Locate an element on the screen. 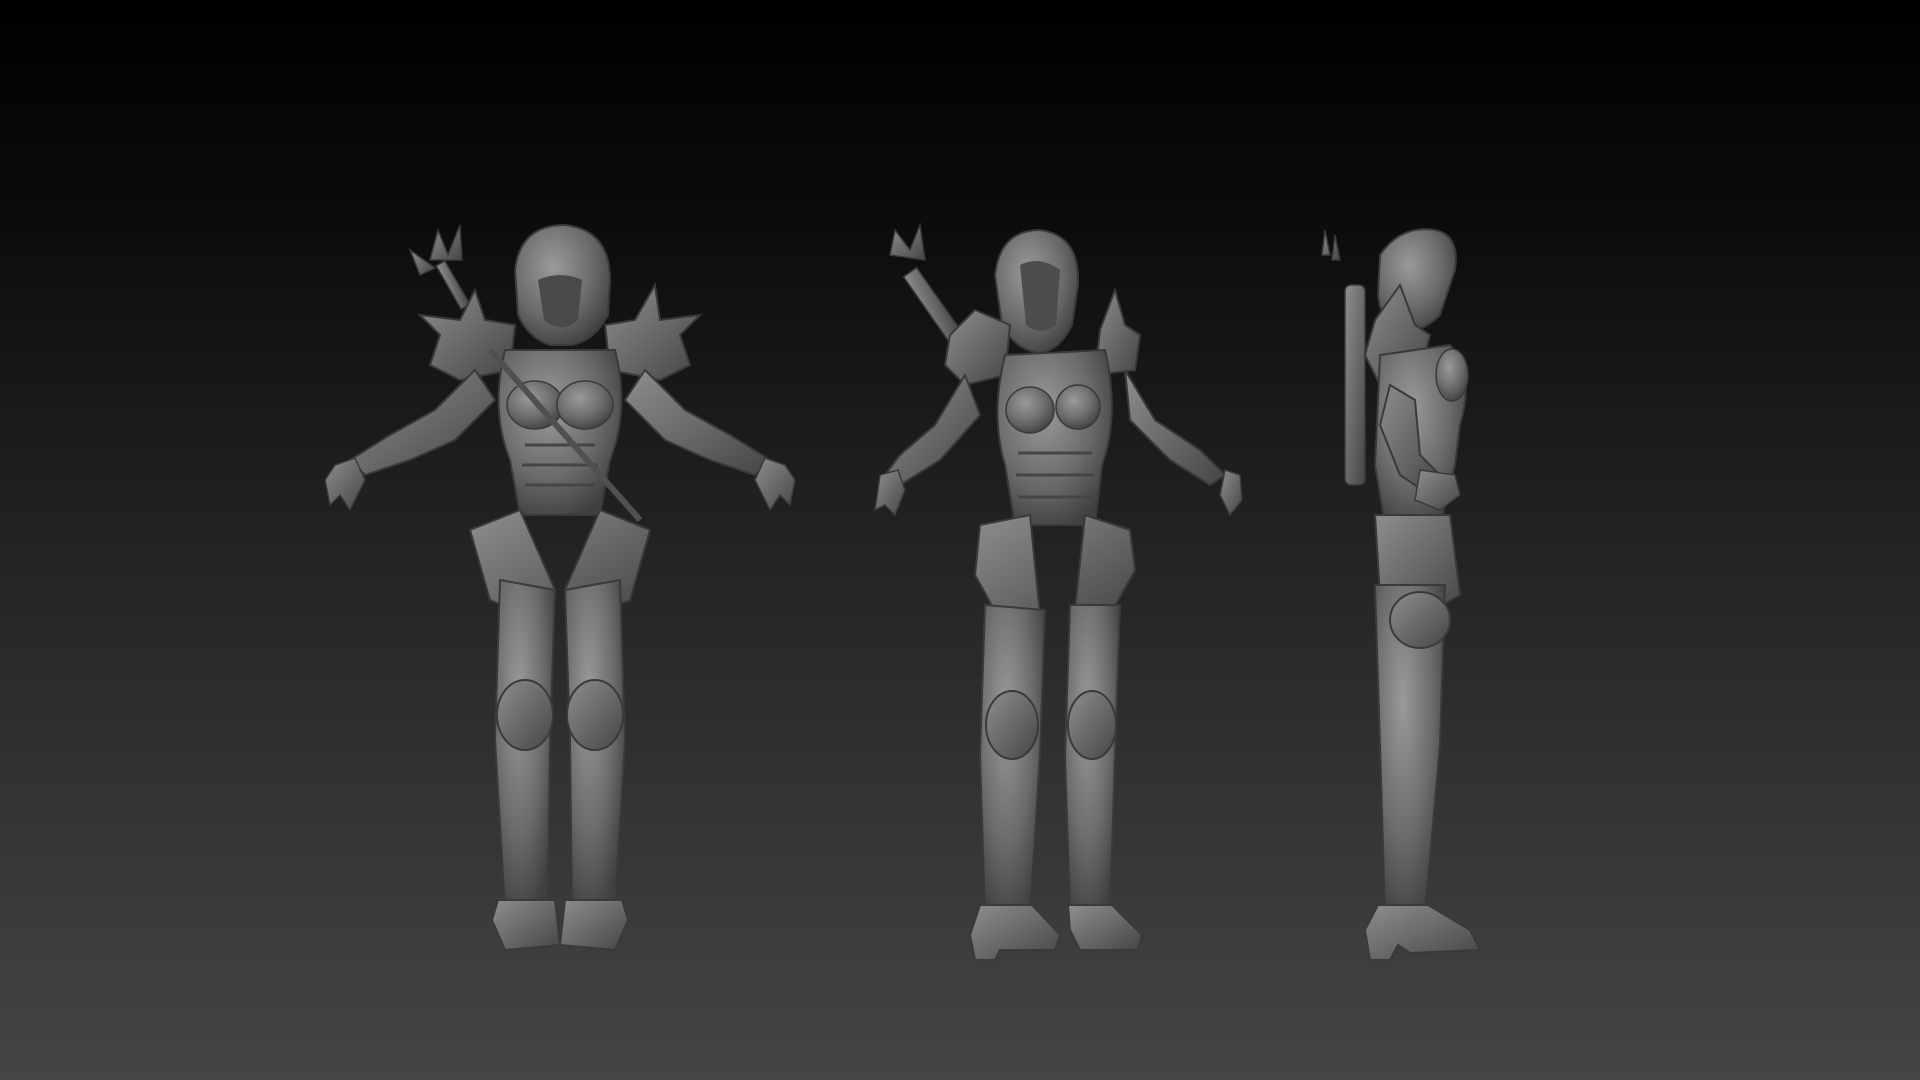  boot is located at coordinates (1422, 932).